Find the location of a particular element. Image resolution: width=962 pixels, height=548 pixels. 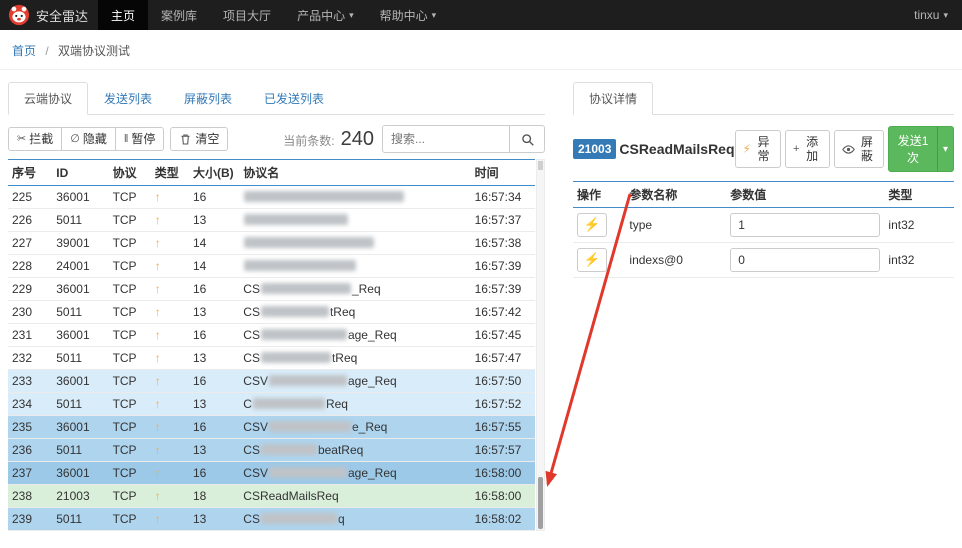

lightning-icon: ⚡ is located at coordinates (746, 149).